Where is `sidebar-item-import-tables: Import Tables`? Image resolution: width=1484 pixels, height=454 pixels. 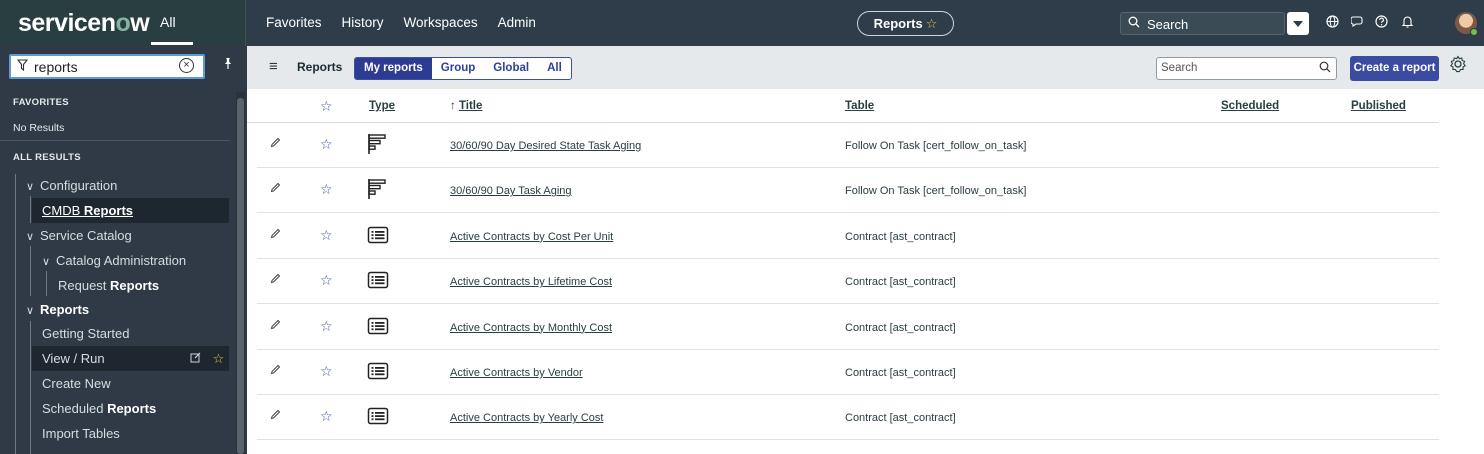 sidebar-item-import-tables: Import Tables is located at coordinates (136, 433).